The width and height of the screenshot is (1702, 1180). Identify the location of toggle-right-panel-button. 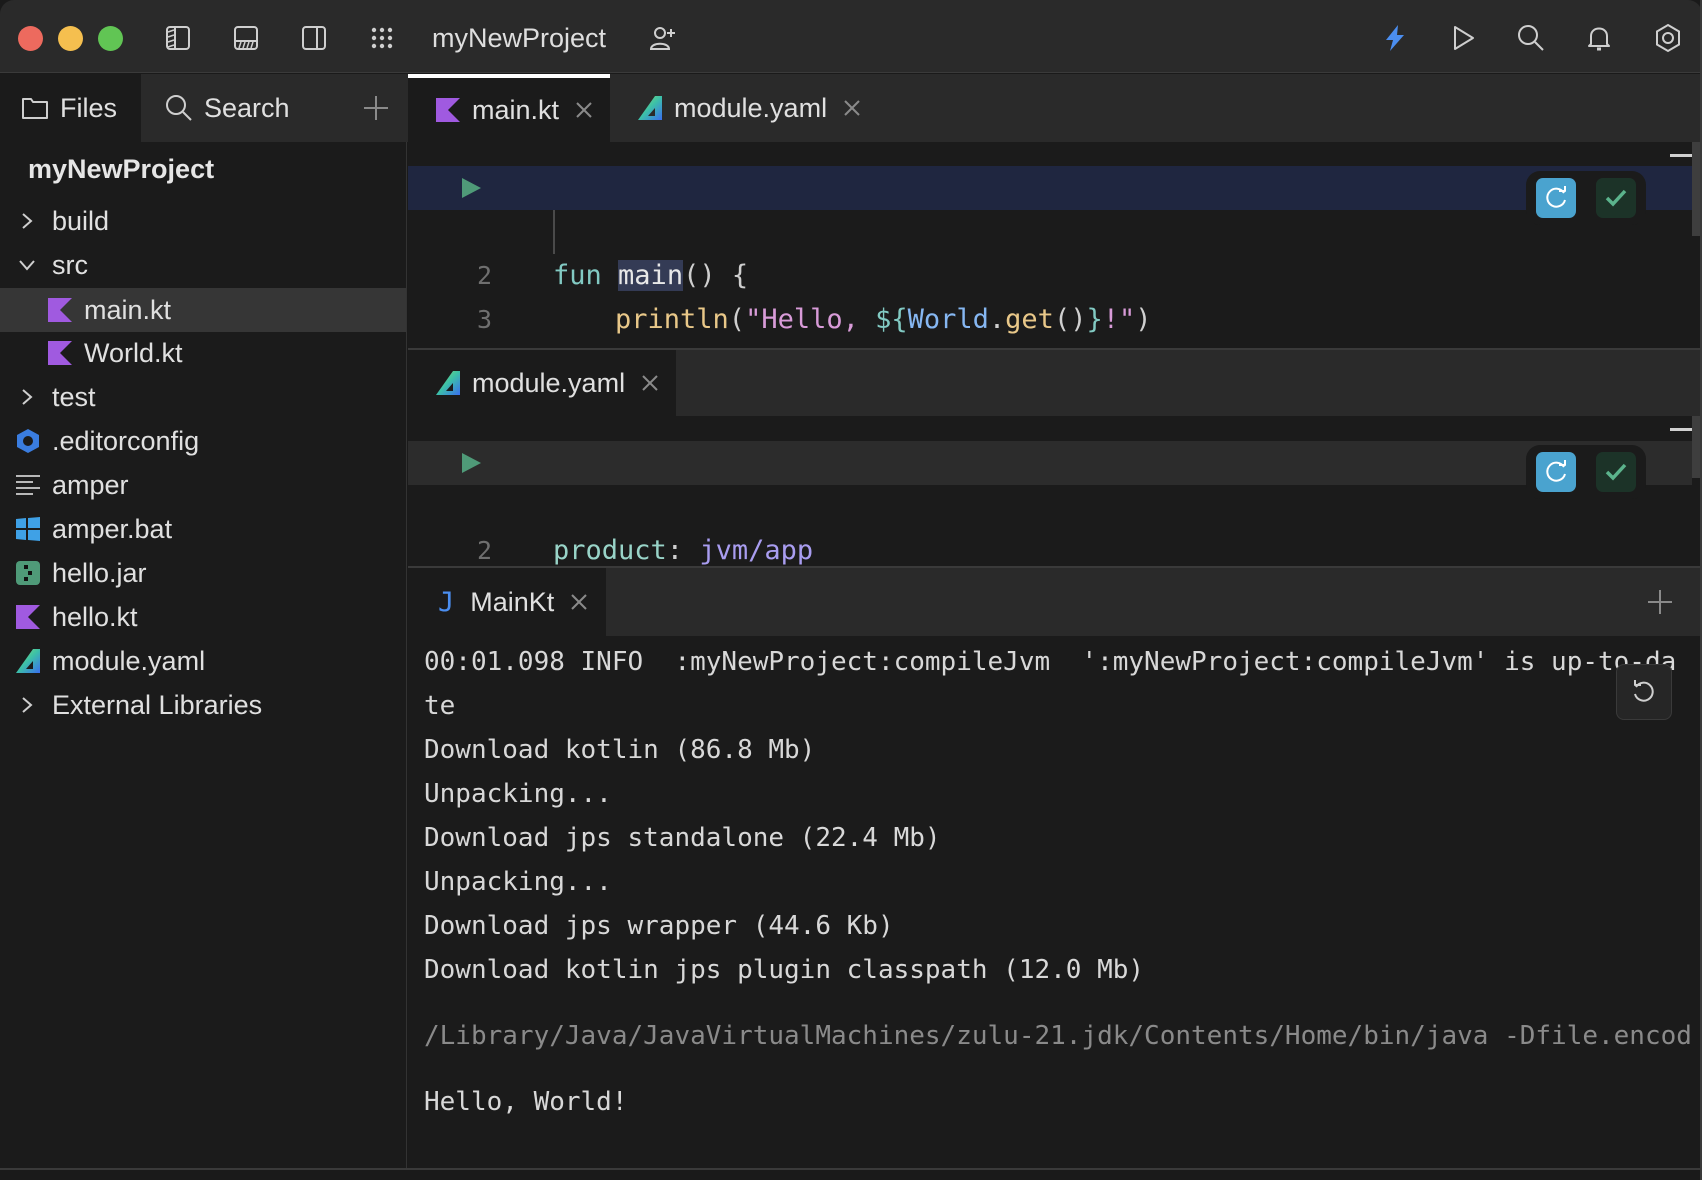
(314, 38).